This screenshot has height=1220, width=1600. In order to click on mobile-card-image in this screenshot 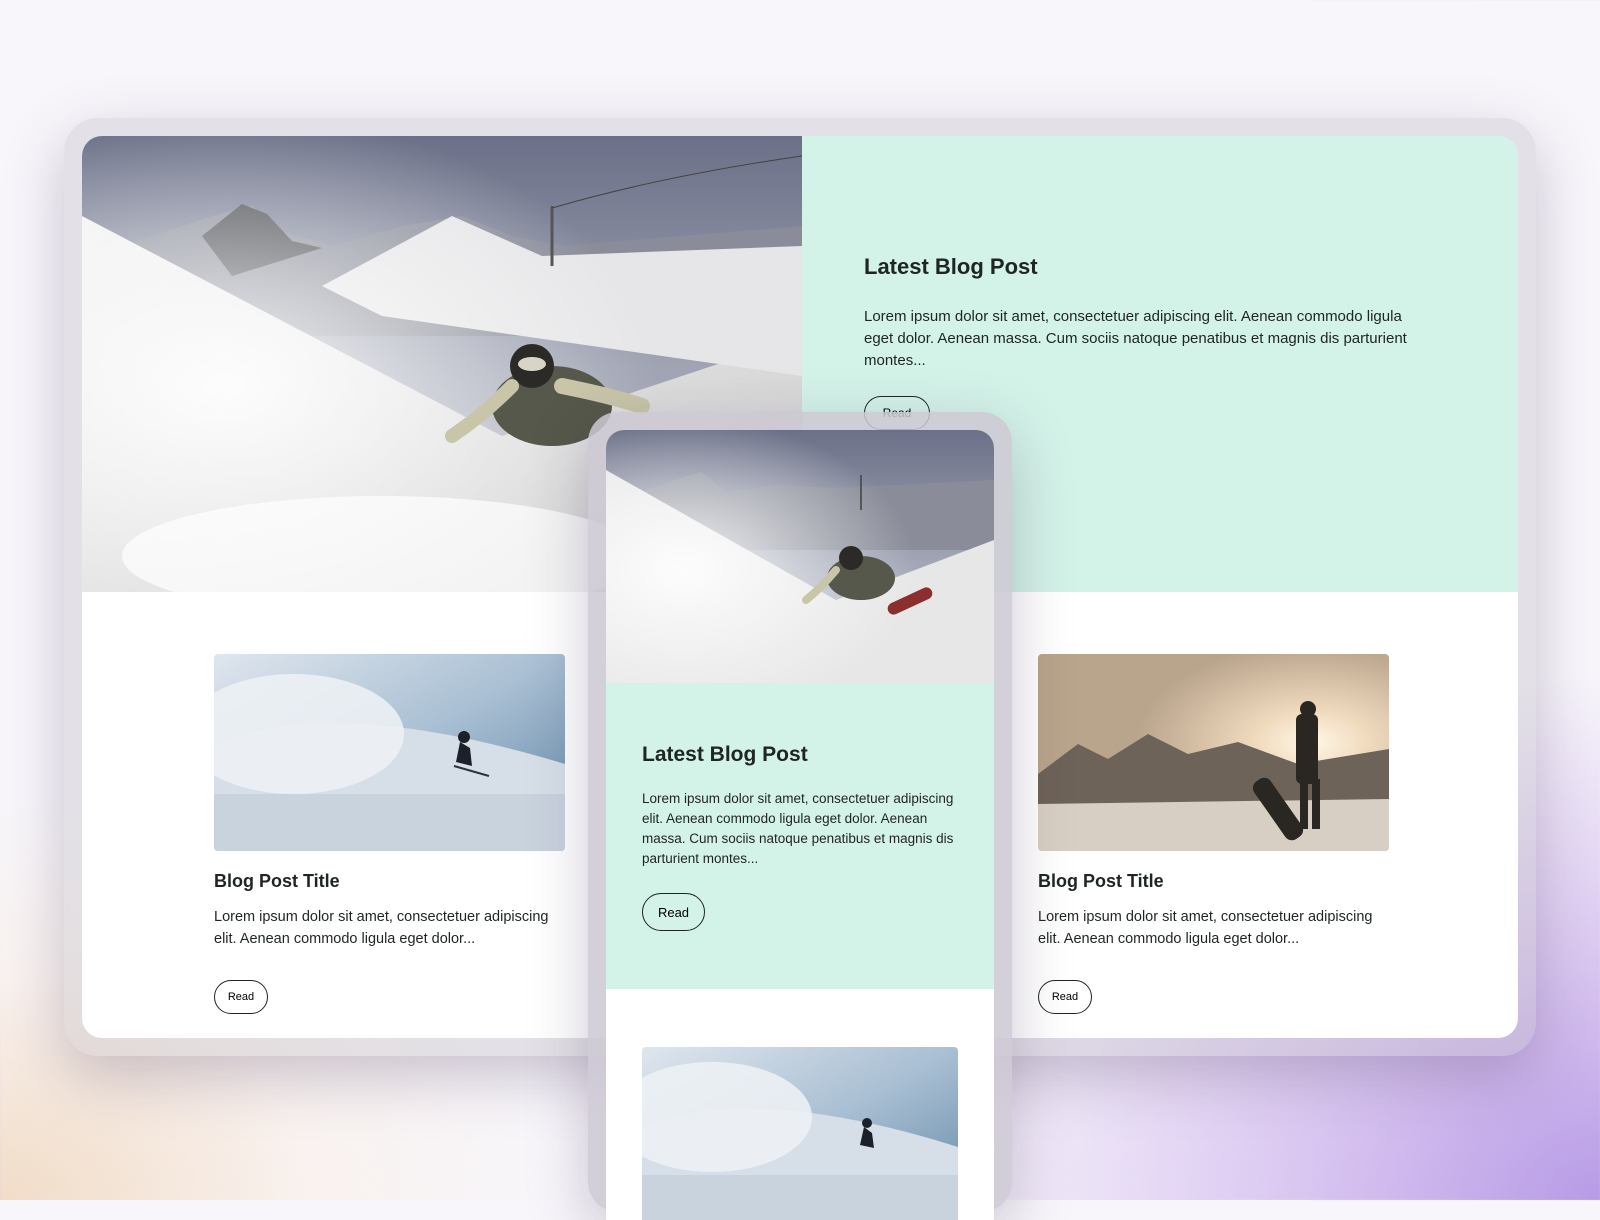, I will do `click(800, 1133)`.